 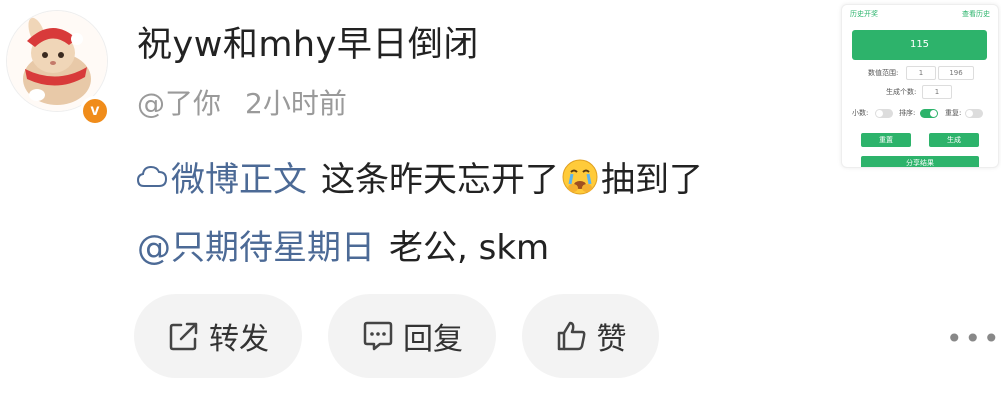 What do you see at coordinates (590, 336) in the screenshot?
I see `like-button: 赞` at bounding box center [590, 336].